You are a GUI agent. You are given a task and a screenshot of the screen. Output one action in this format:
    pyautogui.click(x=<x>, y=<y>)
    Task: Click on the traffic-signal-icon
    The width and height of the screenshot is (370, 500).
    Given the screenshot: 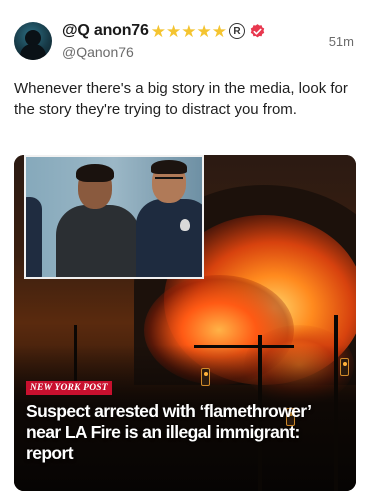 What is the action you would take?
    pyautogui.click(x=344, y=367)
    